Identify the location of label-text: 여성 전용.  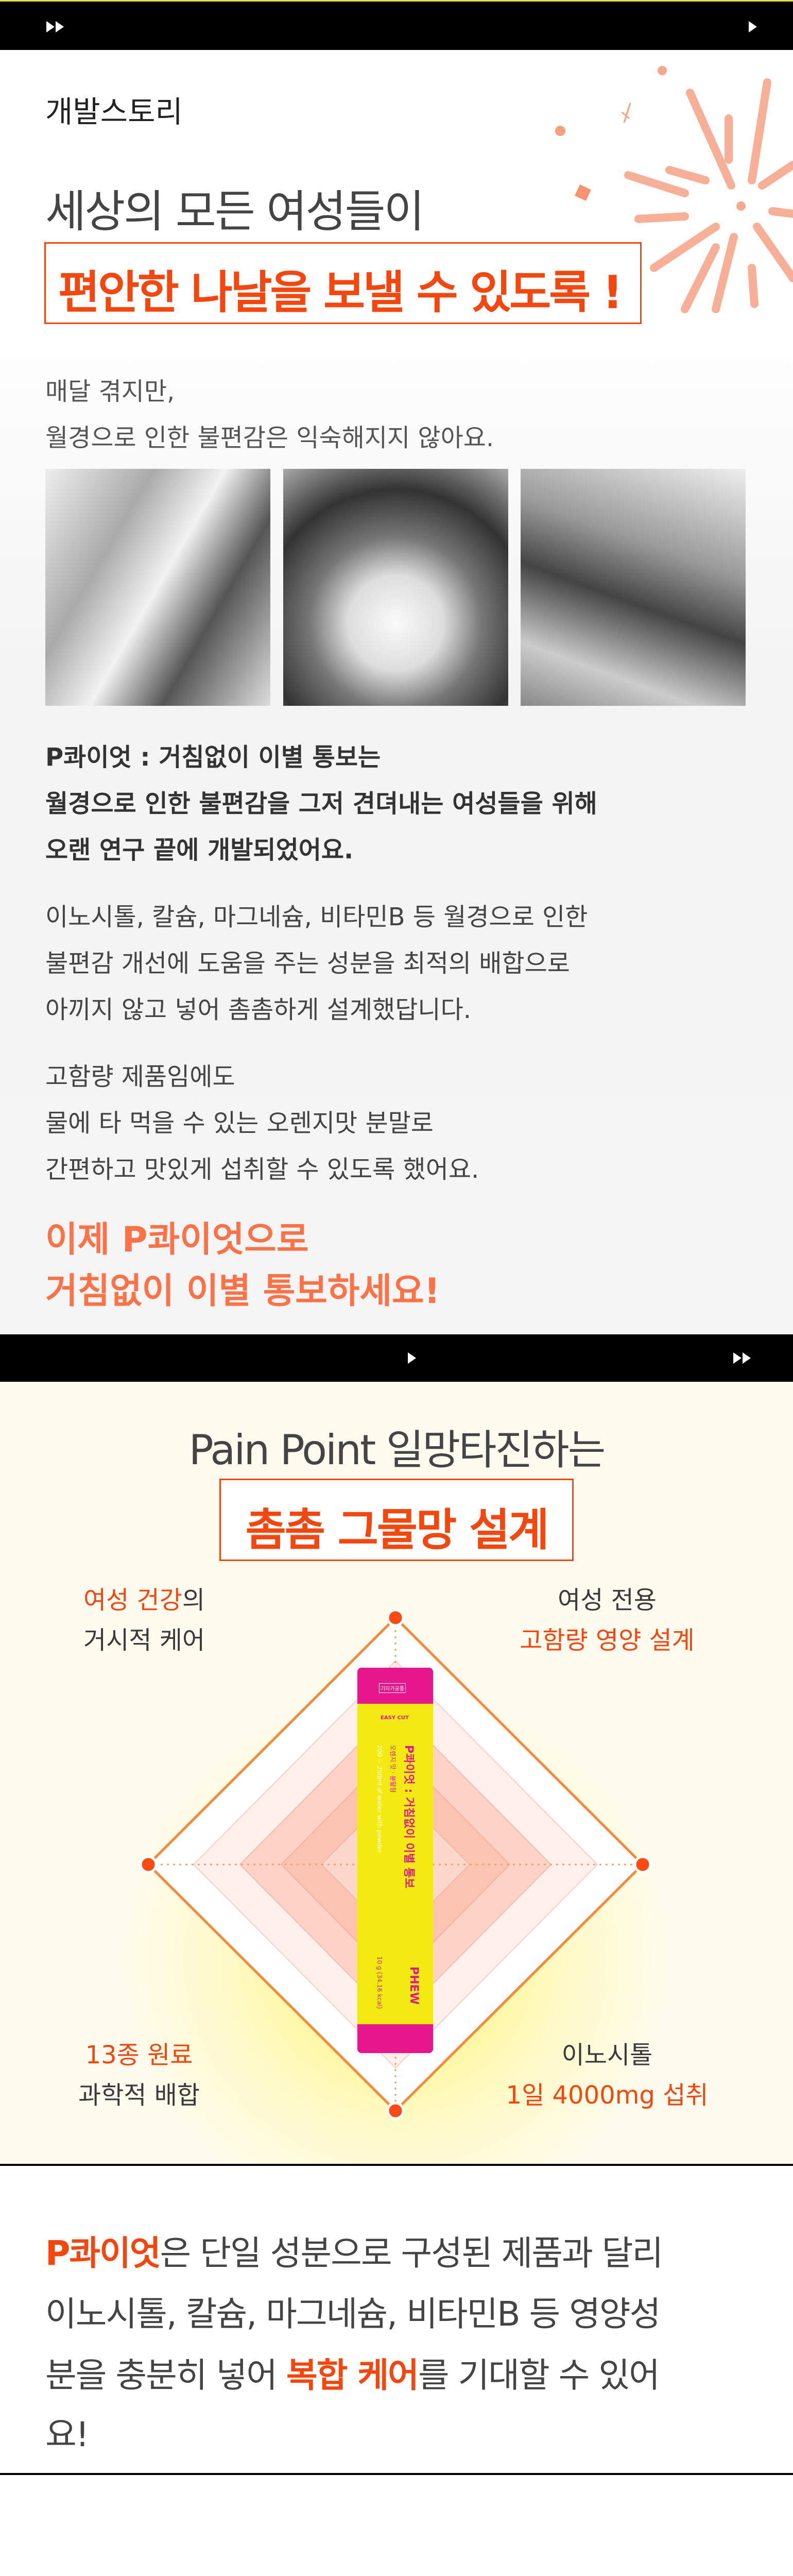
(607, 1600).